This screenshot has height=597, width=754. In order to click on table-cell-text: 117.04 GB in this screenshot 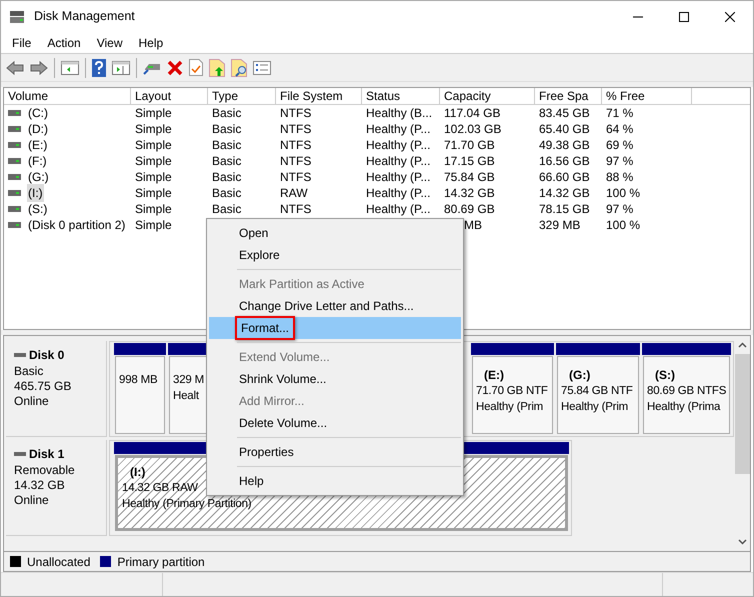, I will do `click(472, 113)`.